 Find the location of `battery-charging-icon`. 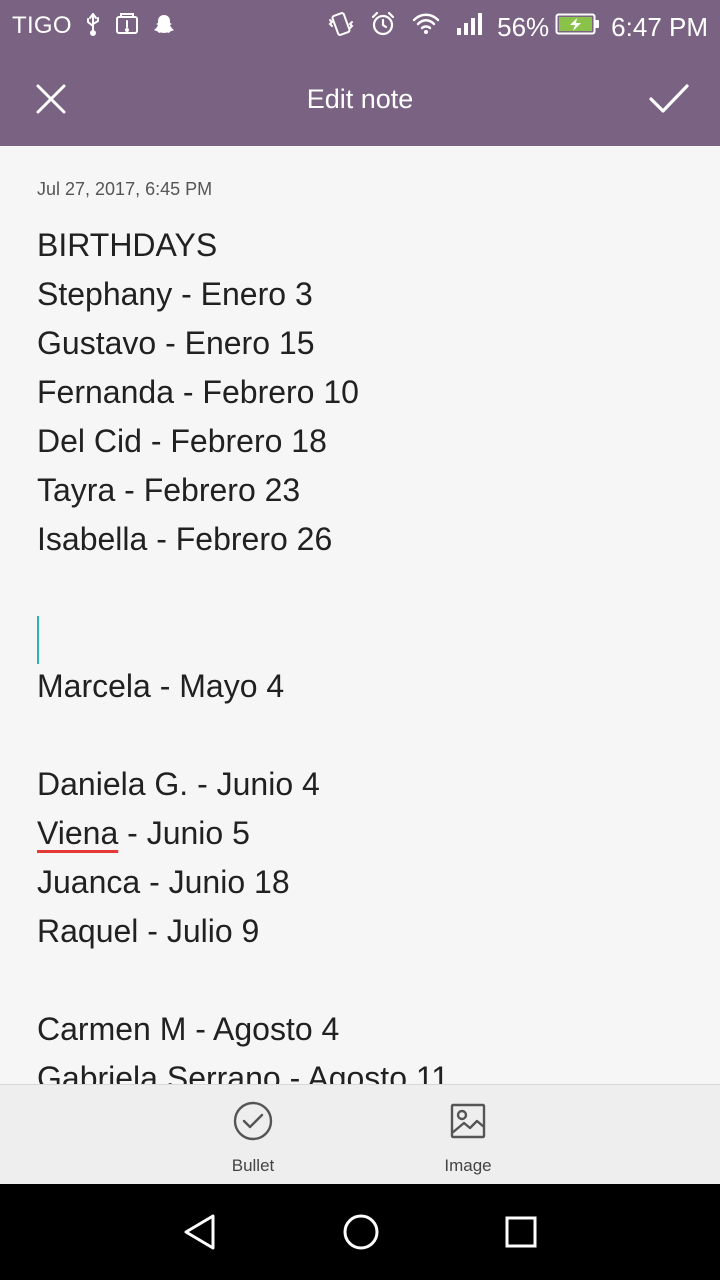

battery-charging-icon is located at coordinates (578, 26).